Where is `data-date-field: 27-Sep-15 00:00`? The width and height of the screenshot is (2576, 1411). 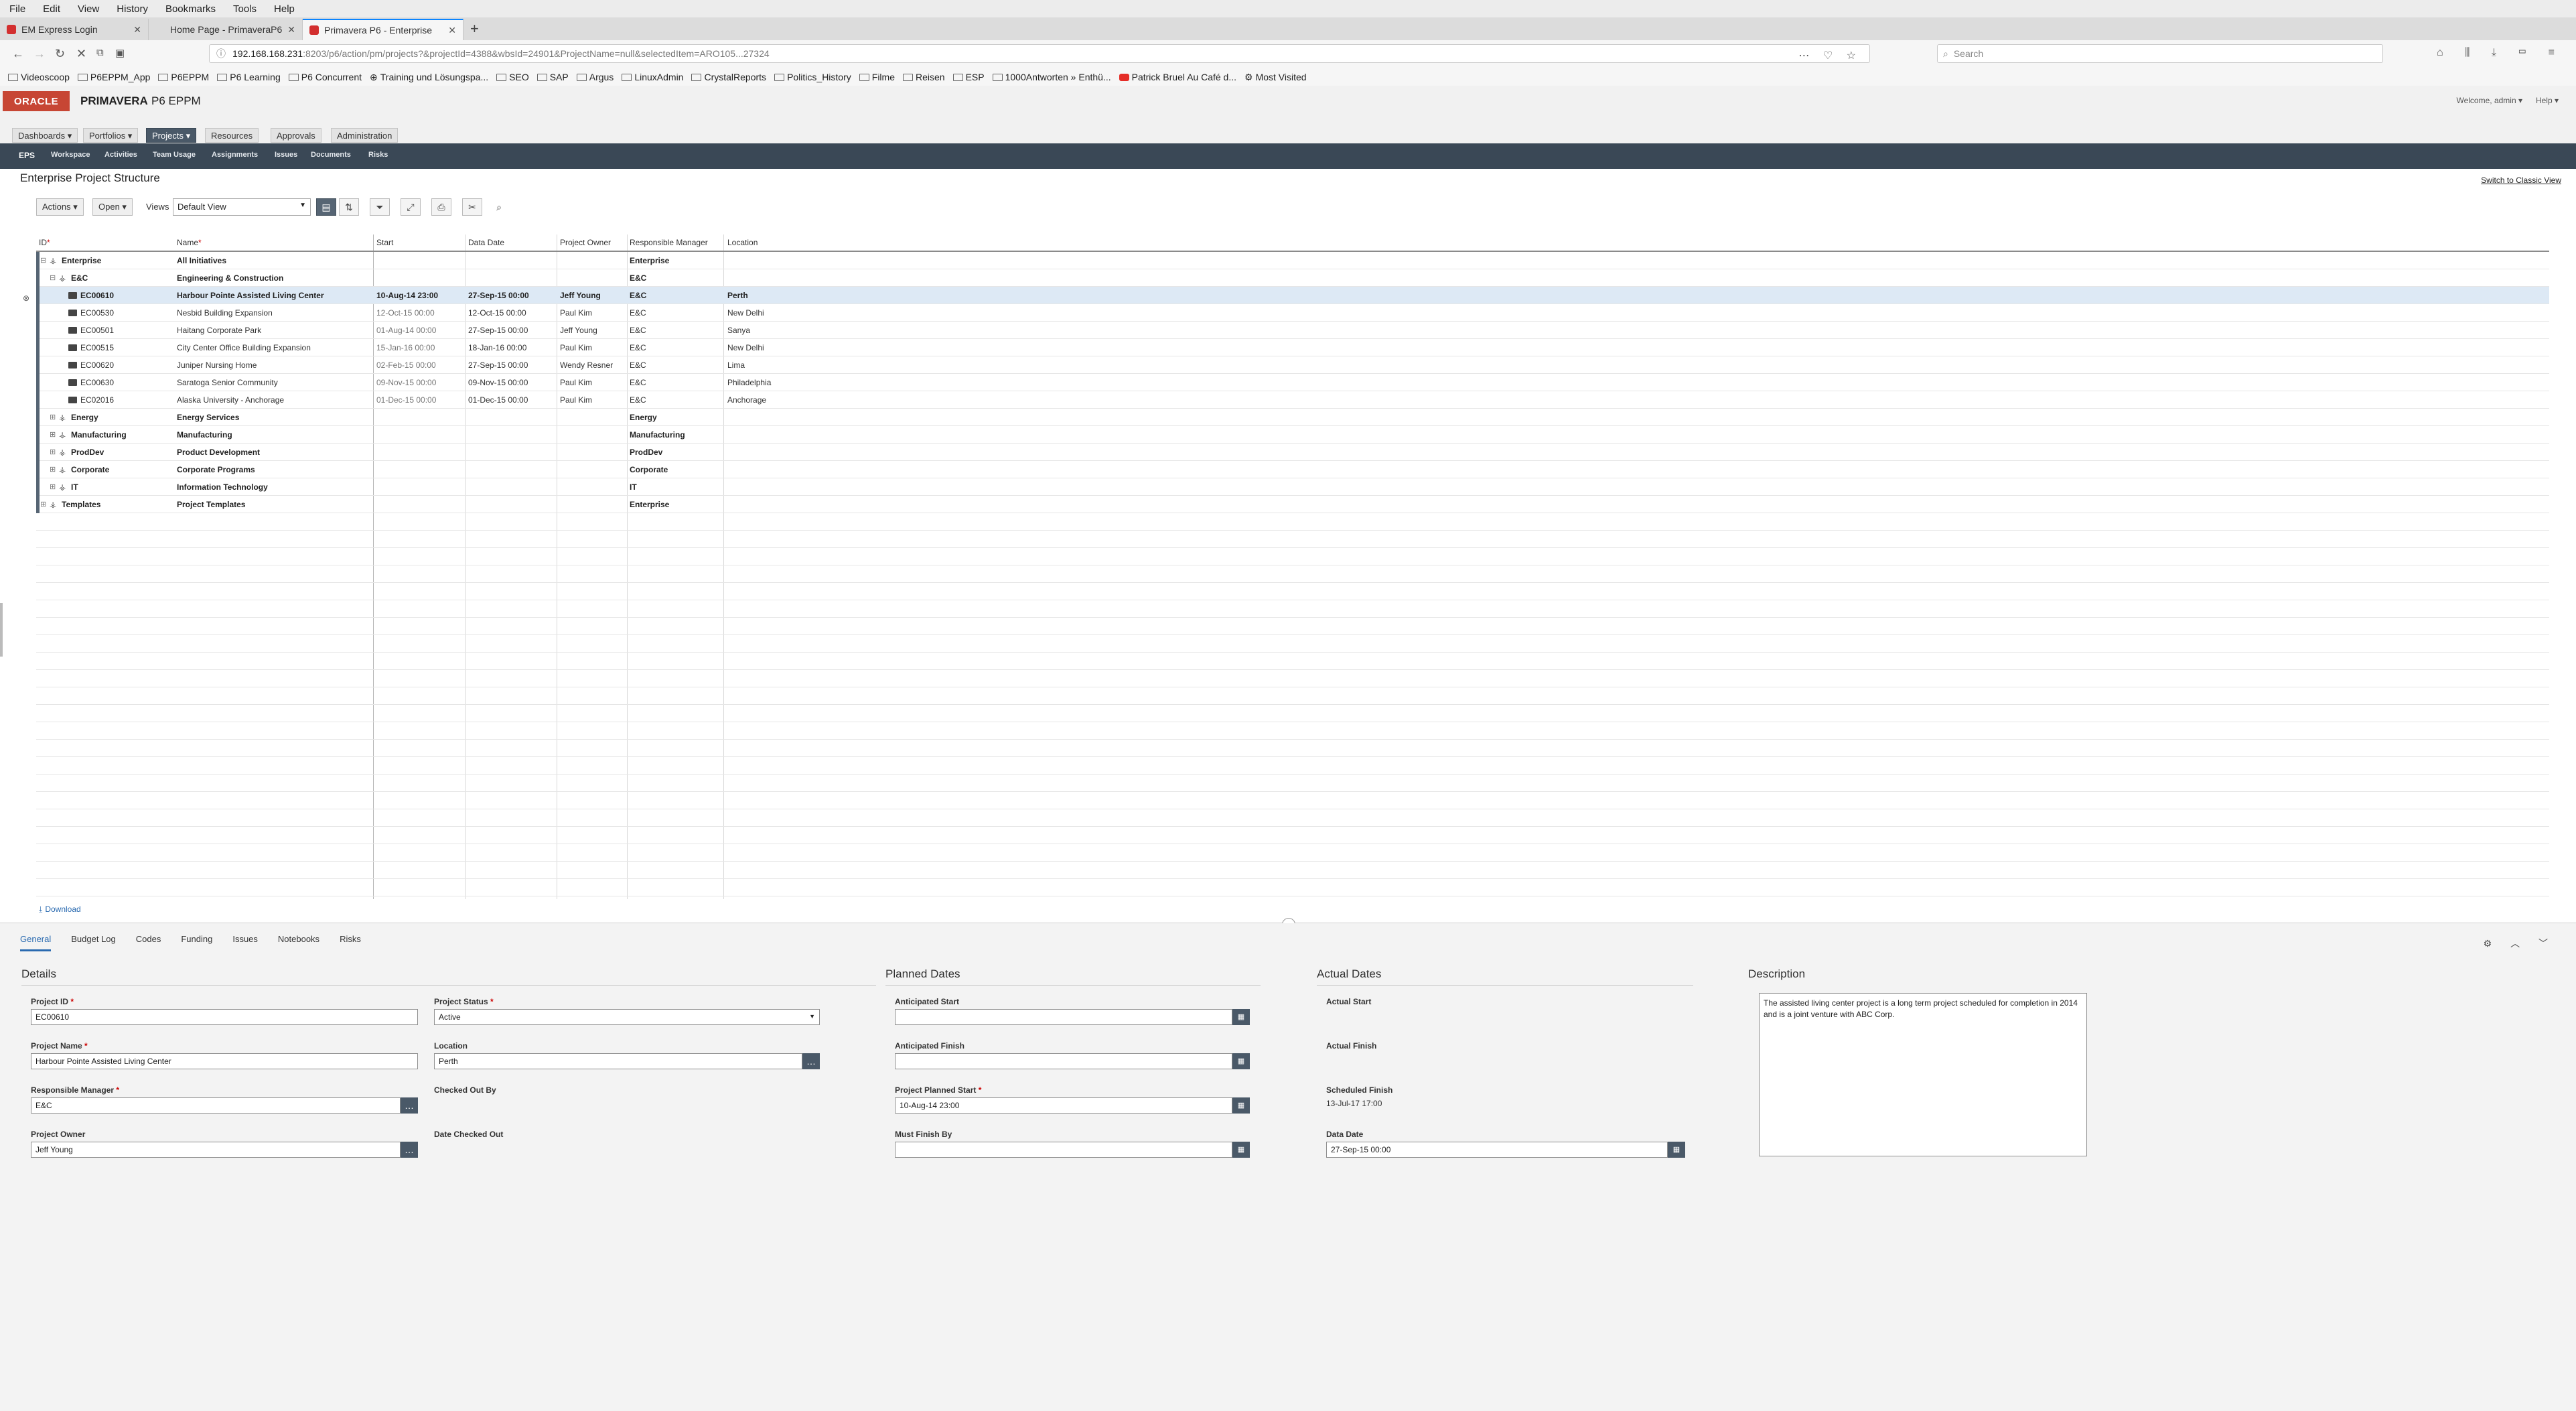
data-date-field: 27-Sep-15 00:00 is located at coordinates (1497, 1150).